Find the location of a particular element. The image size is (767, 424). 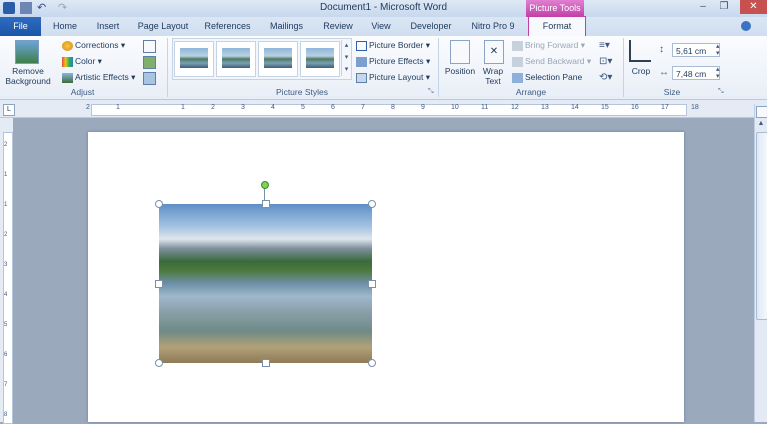

resize-handle-bottom is located at coordinates (266, 363).